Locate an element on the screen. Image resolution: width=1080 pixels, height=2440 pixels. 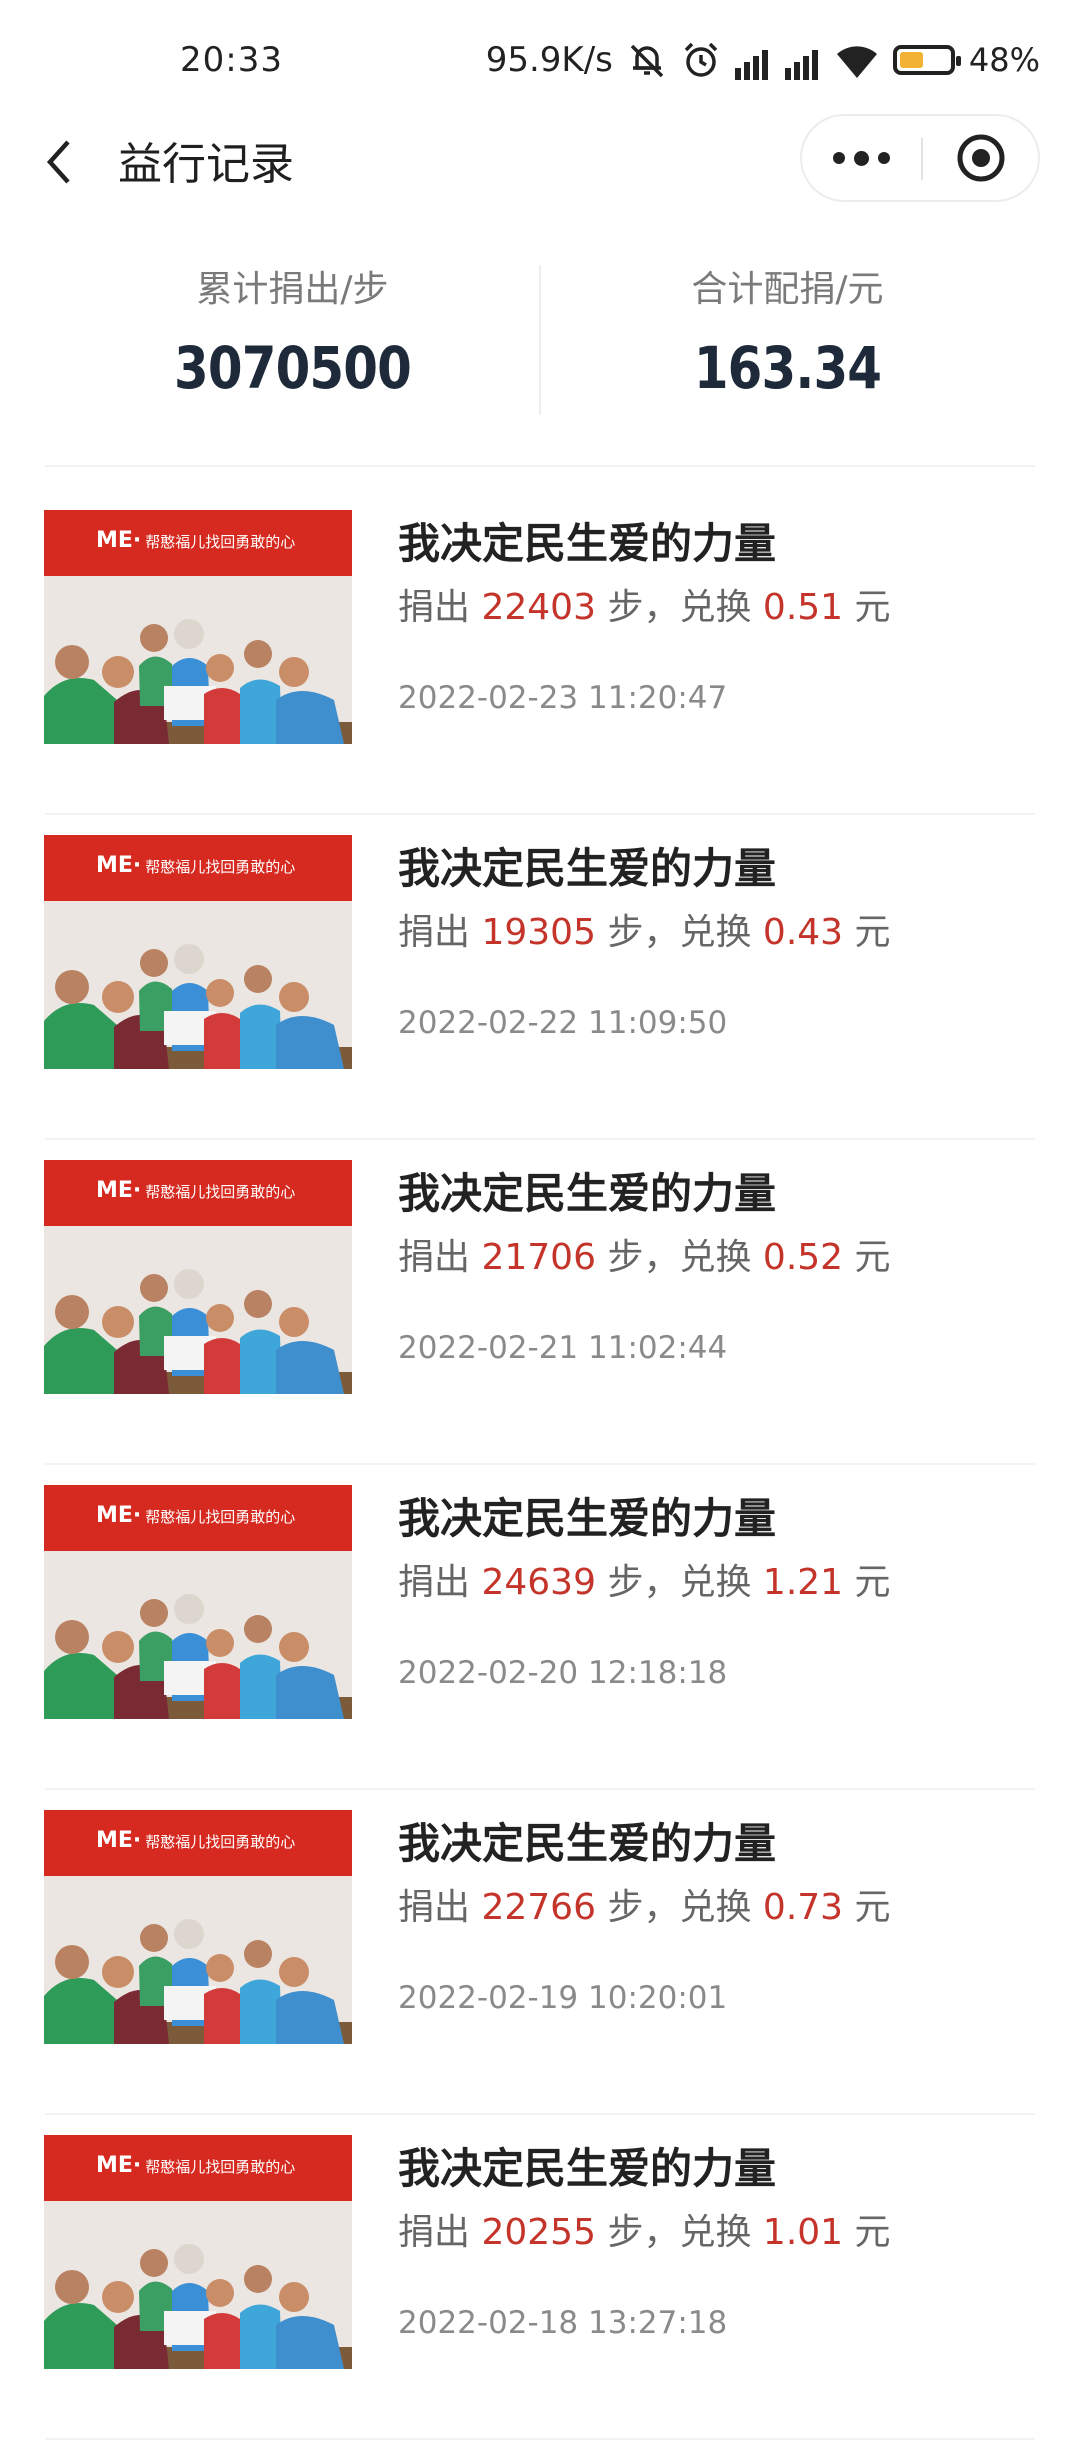
record-description: 捐出 21706 步，兑换 0.52 元 is located at coordinates (644, 1254).